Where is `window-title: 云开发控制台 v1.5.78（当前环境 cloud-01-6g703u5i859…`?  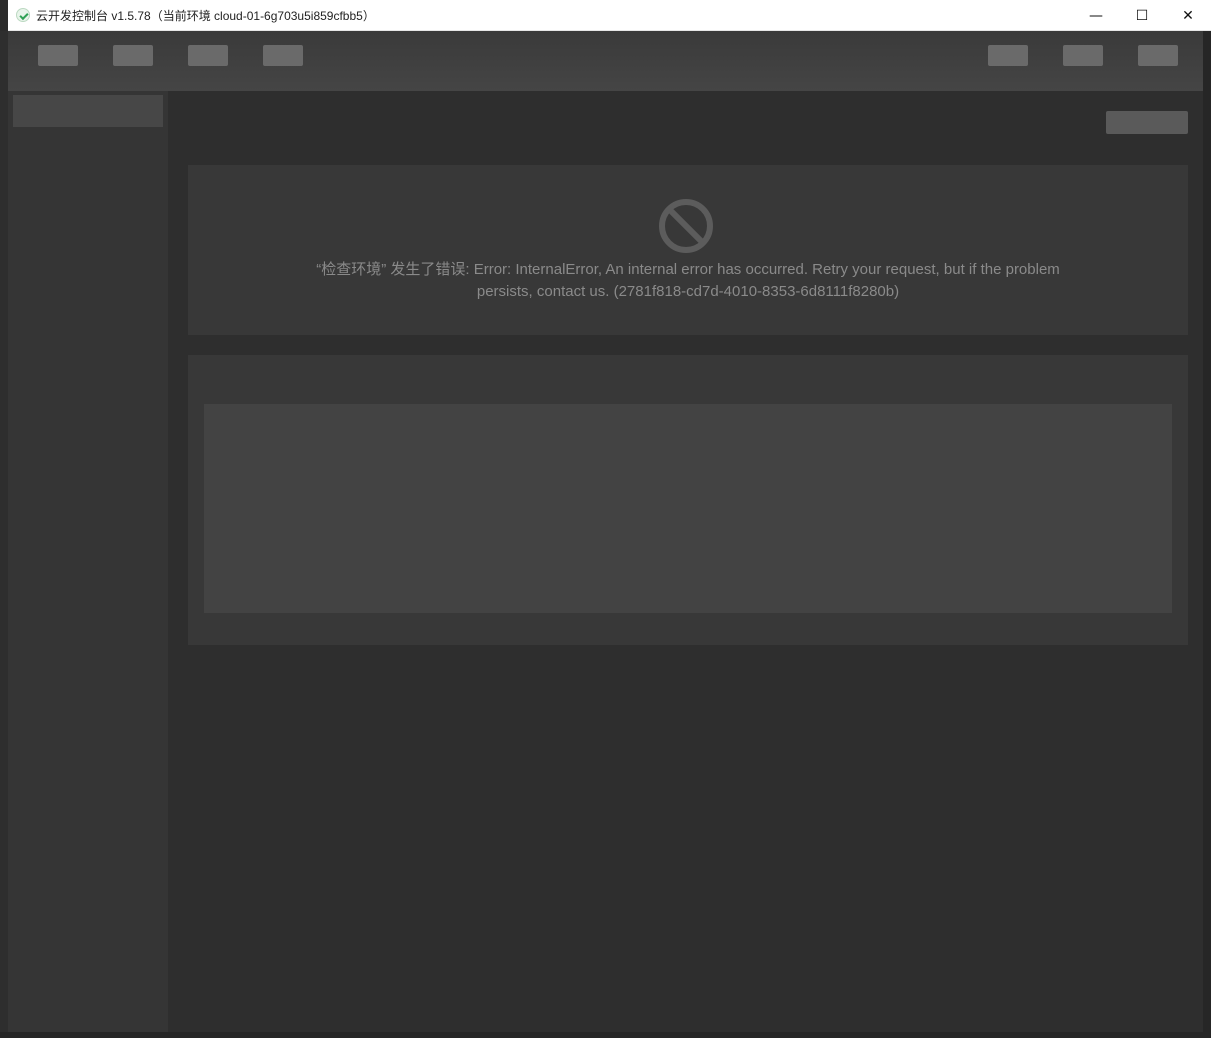
window-title: 云开发控制台 v1.5.78（当前环境 cloud-01-6g703u5i859… is located at coordinates (205, 15).